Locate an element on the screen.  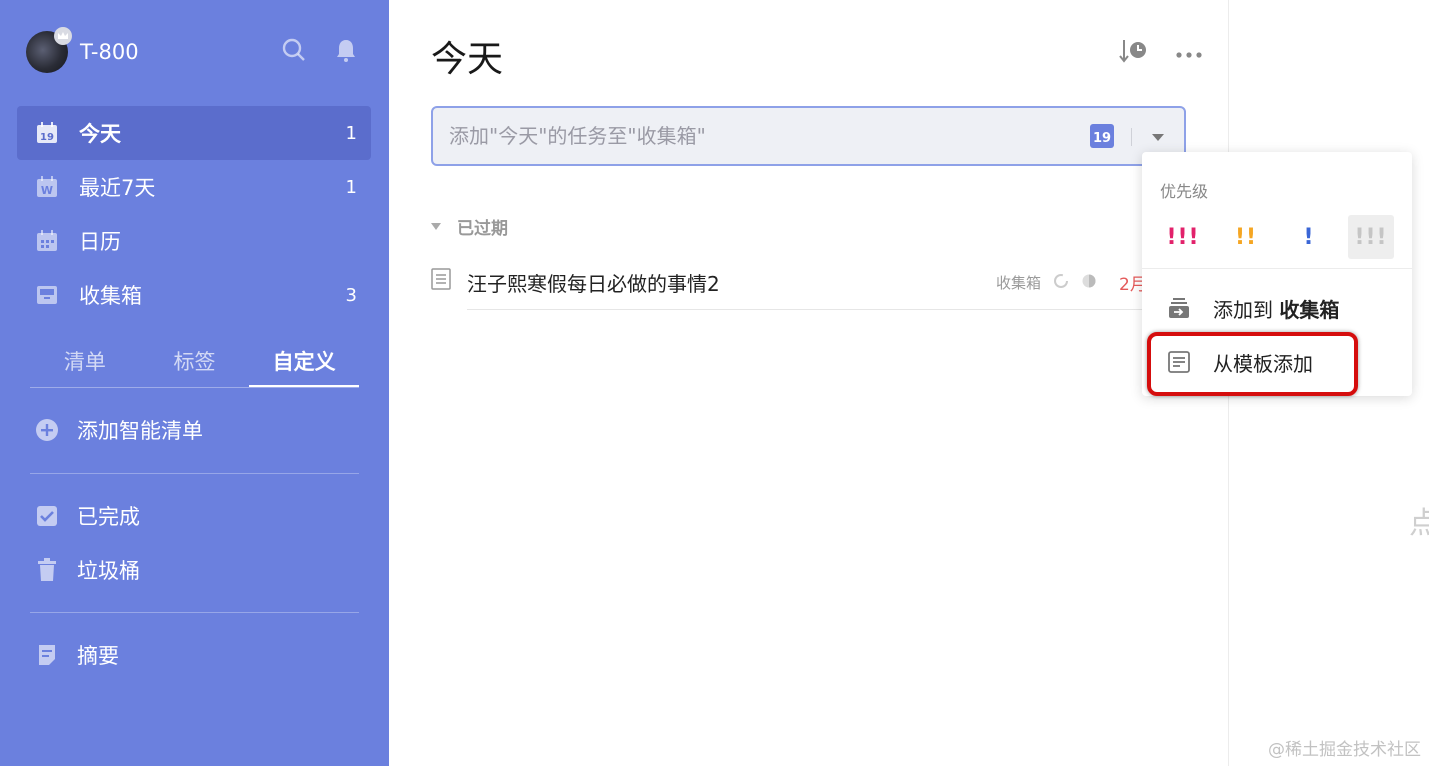
nav-label: 收集箱 is located at coordinates (110, 296).